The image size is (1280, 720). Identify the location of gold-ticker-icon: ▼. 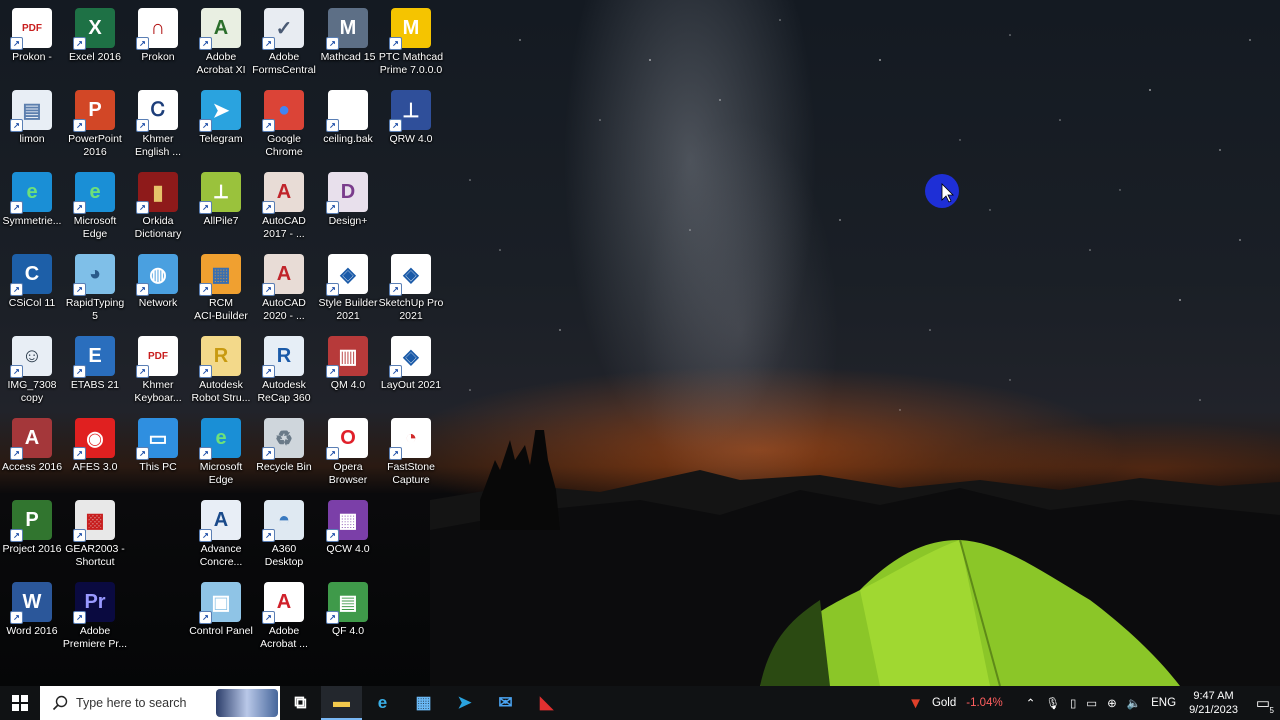
(915, 703).